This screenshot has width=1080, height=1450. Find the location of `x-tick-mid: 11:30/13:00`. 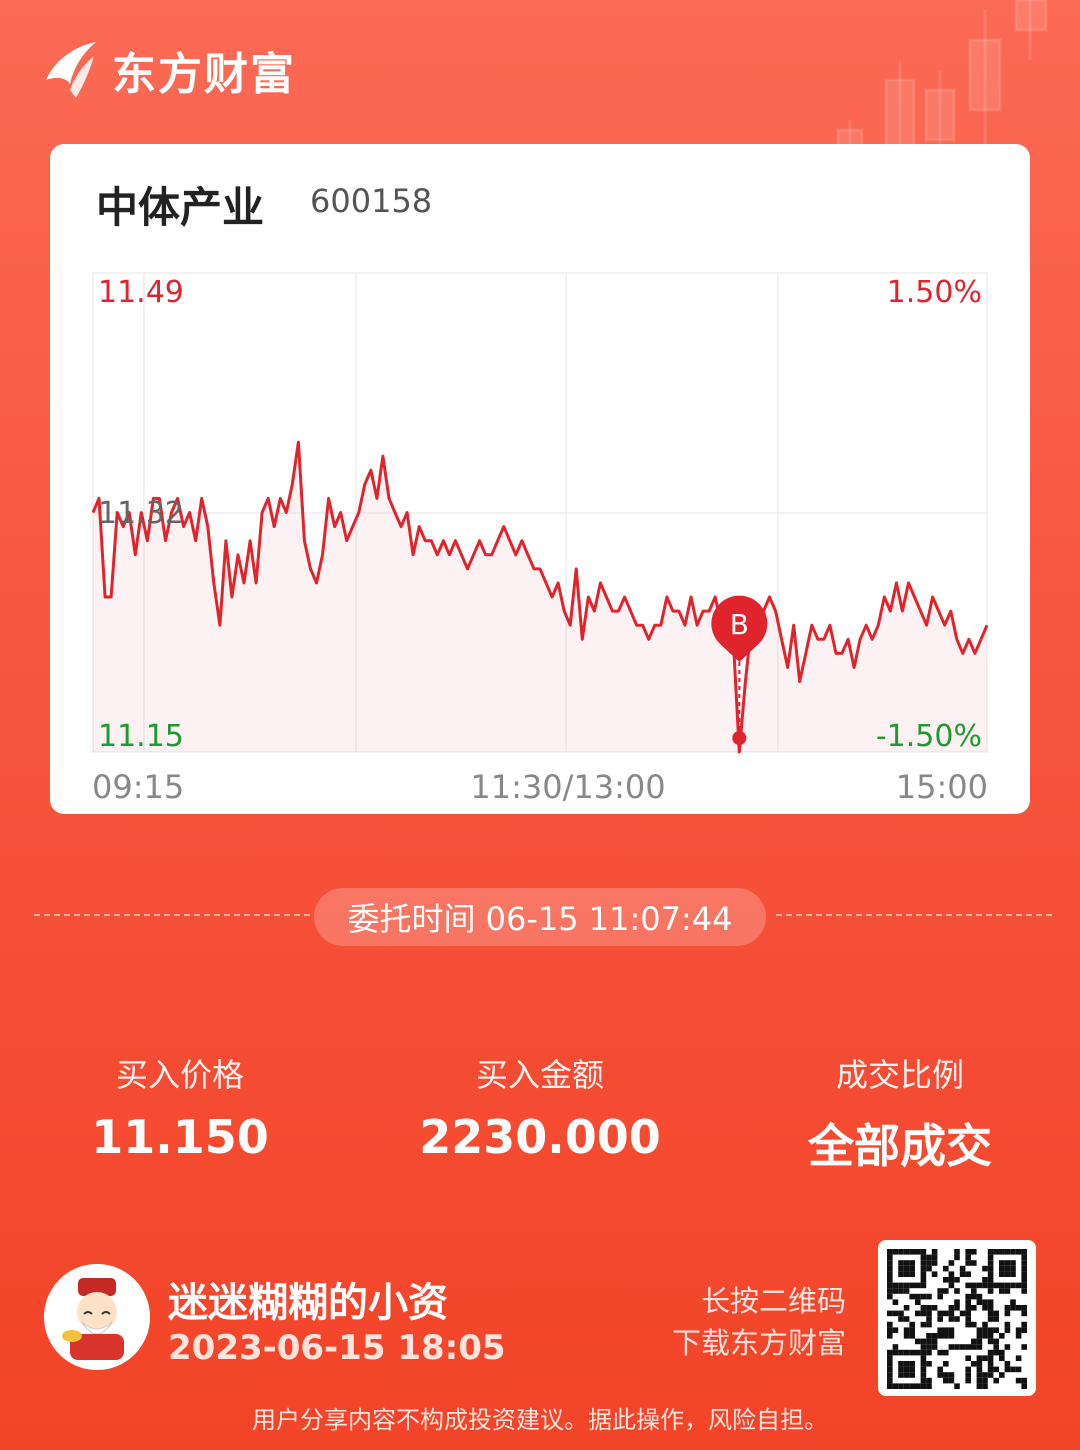

x-tick-mid: 11:30/13:00 is located at coordinates (567, 787).